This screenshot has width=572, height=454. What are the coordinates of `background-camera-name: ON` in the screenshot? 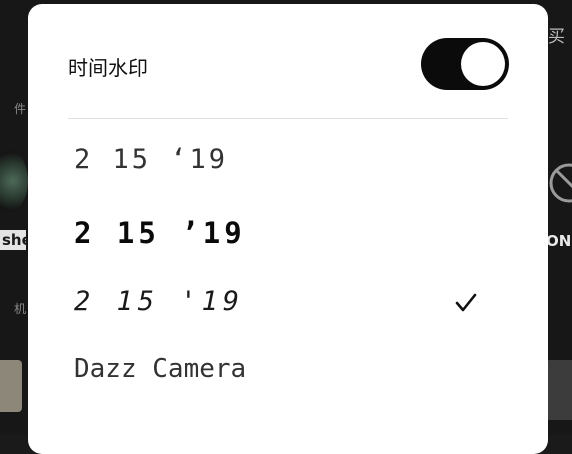 It's located at (559, 241).